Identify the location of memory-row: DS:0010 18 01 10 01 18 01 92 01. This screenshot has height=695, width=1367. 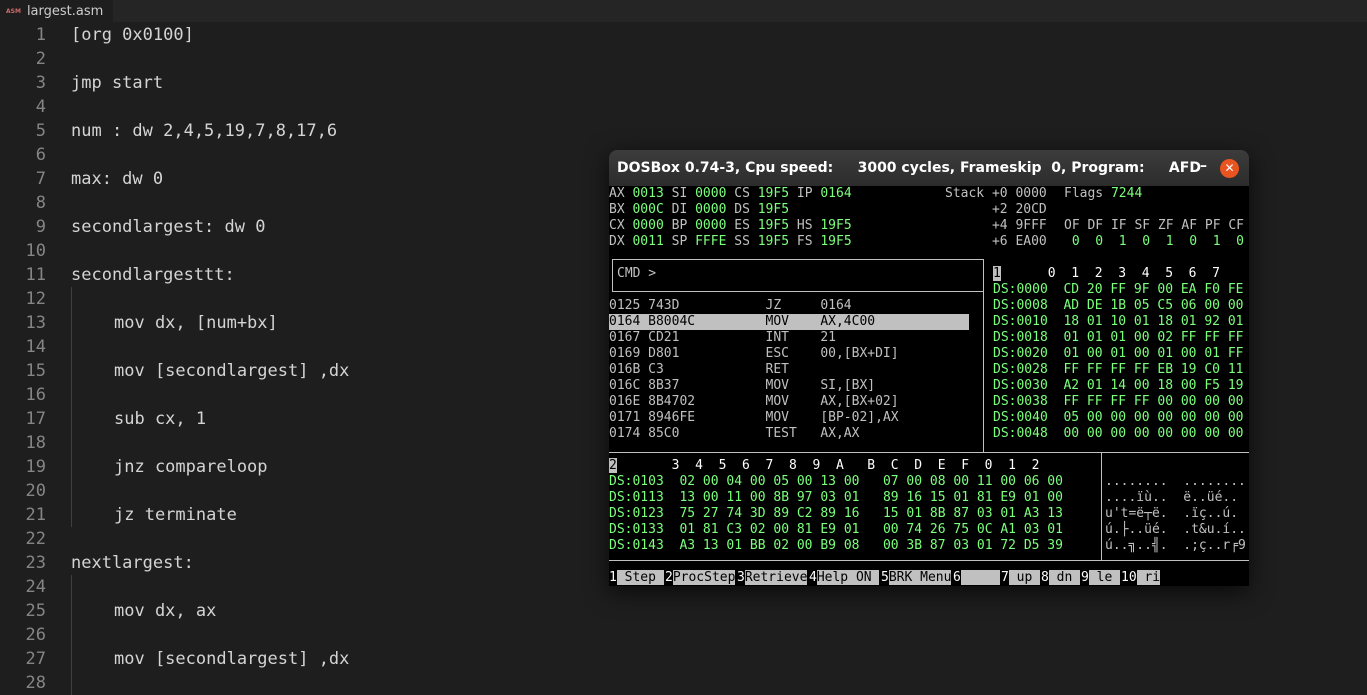
(1118, 322).